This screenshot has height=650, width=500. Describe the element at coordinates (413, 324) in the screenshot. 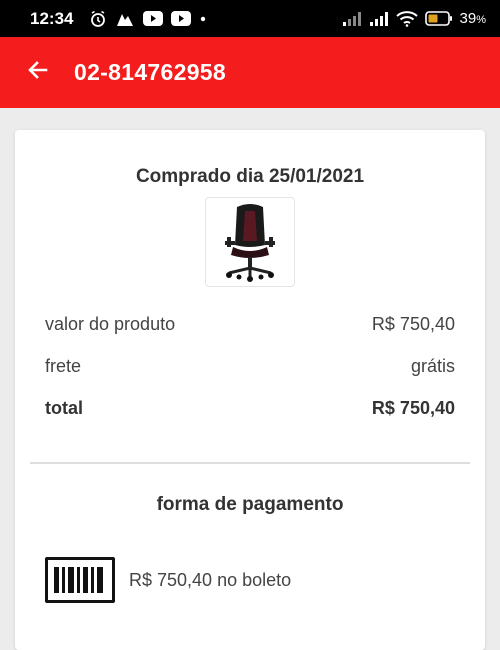

I see `product-value-amount: R$ 750,40` at that location.